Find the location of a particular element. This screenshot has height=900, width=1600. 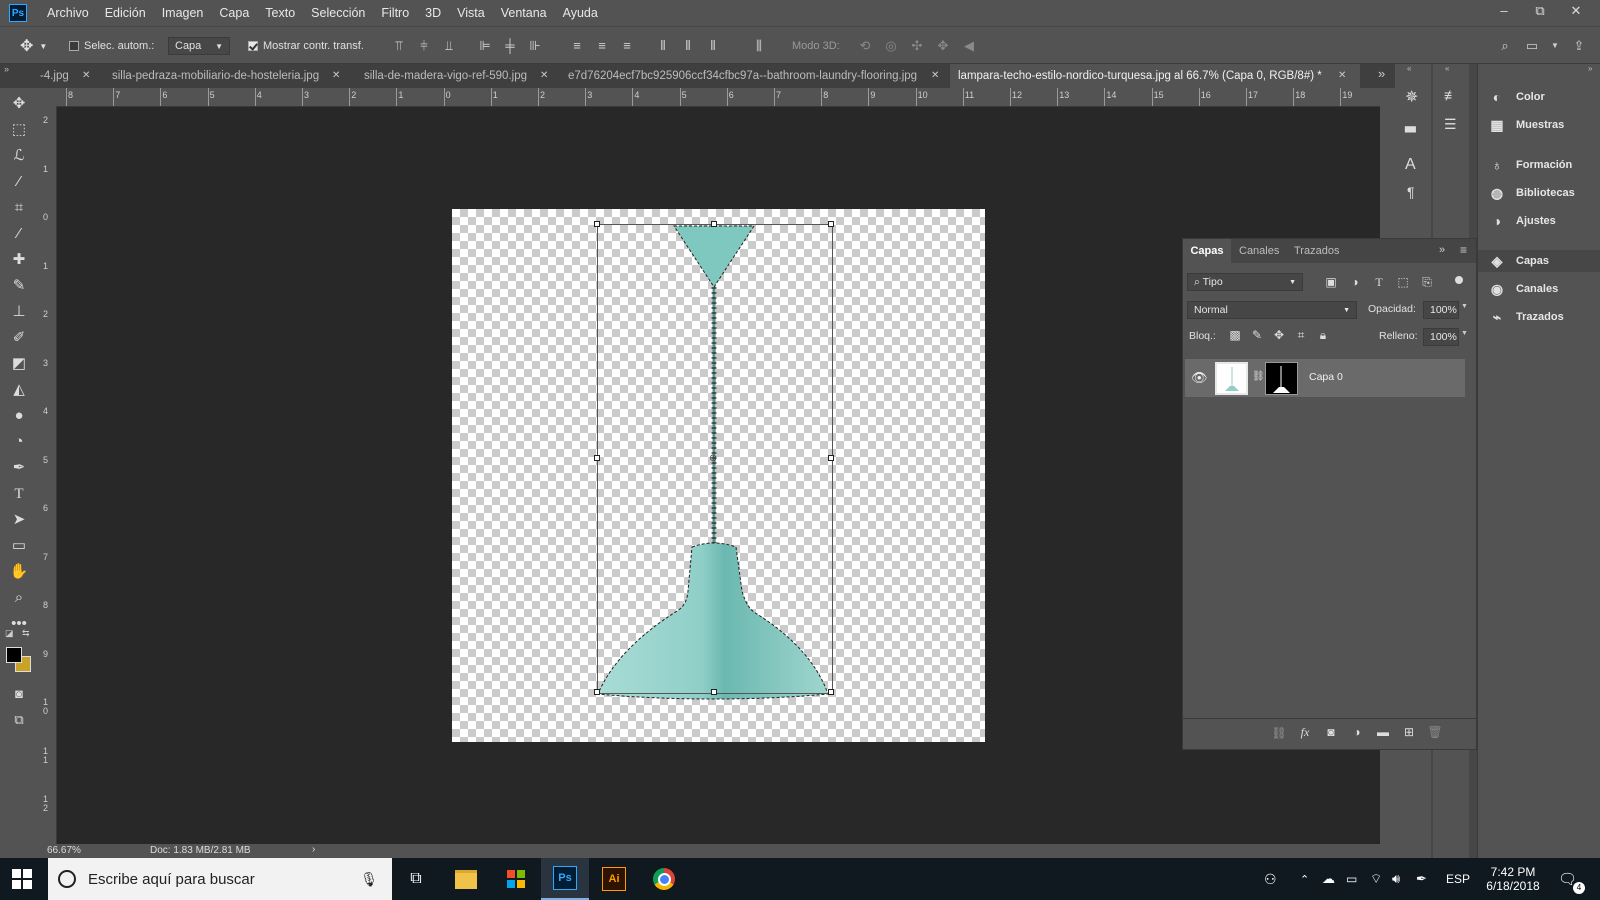

layer-name: Capa 0 is located at coordinates (1326, 377).